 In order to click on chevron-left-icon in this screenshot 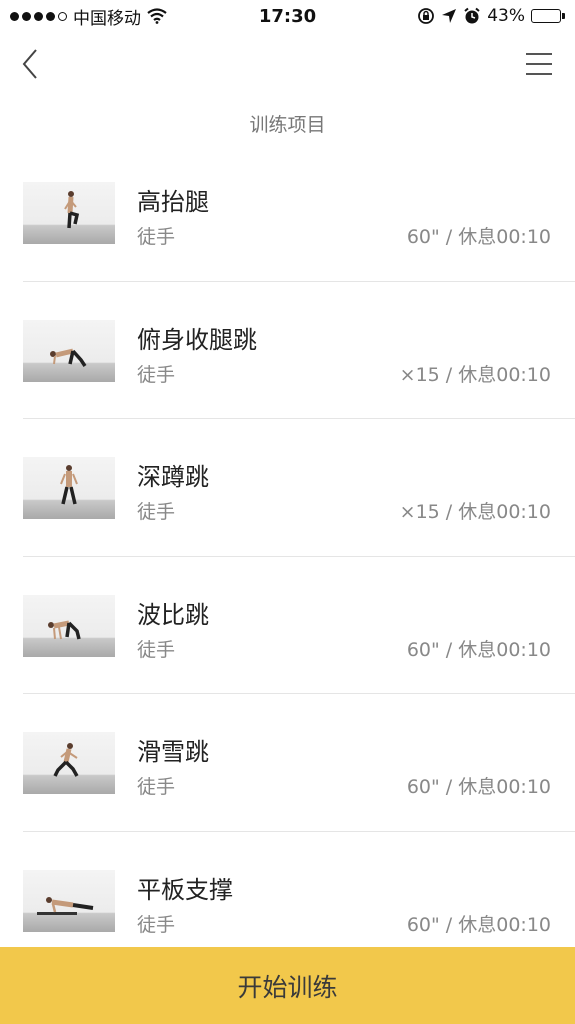, I will do `click(29, 64)`.